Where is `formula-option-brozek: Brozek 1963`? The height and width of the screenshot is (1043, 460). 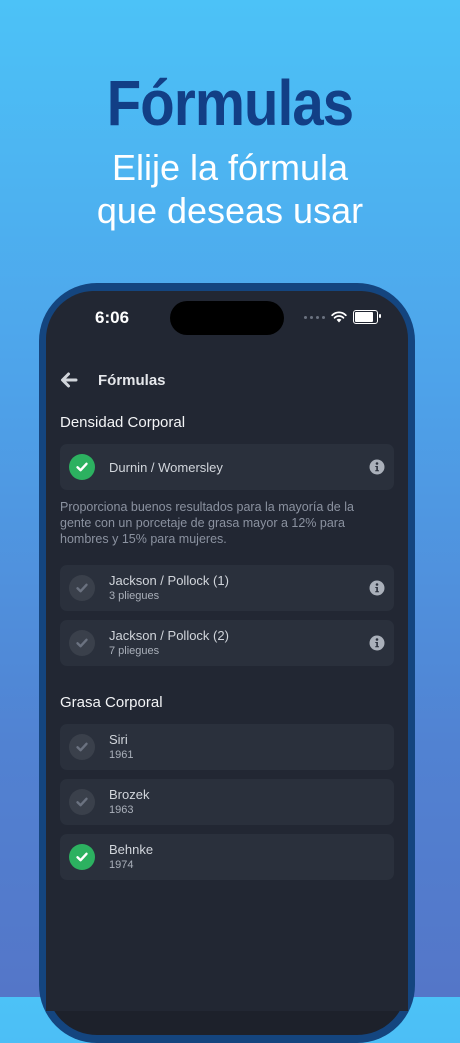
formula-option-brozek: Brozek 1963 is located at coordinates (227, 802).